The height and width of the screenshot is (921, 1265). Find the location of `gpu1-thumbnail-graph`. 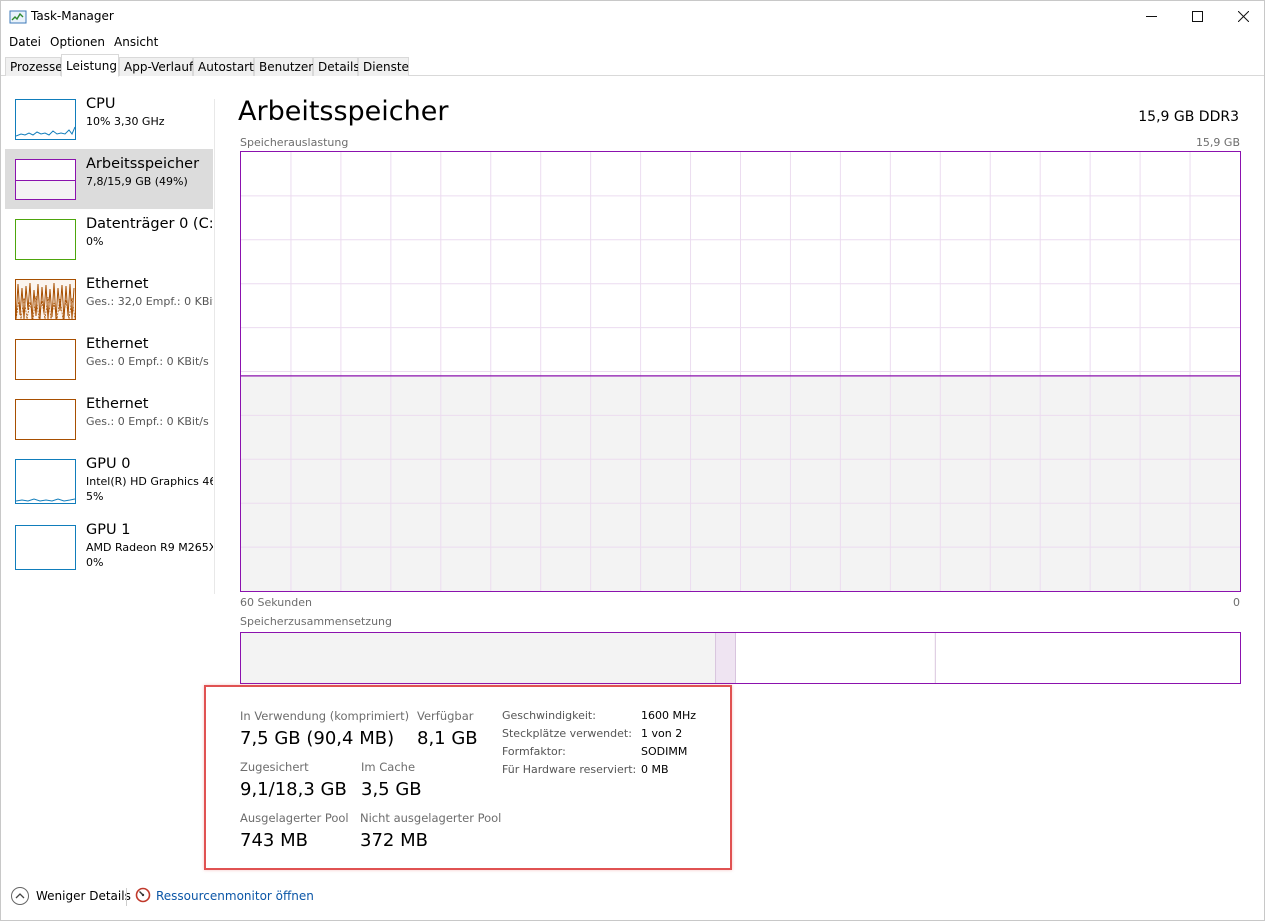

gpu1-thumbnail-graph is located at coordinates (45, 547).